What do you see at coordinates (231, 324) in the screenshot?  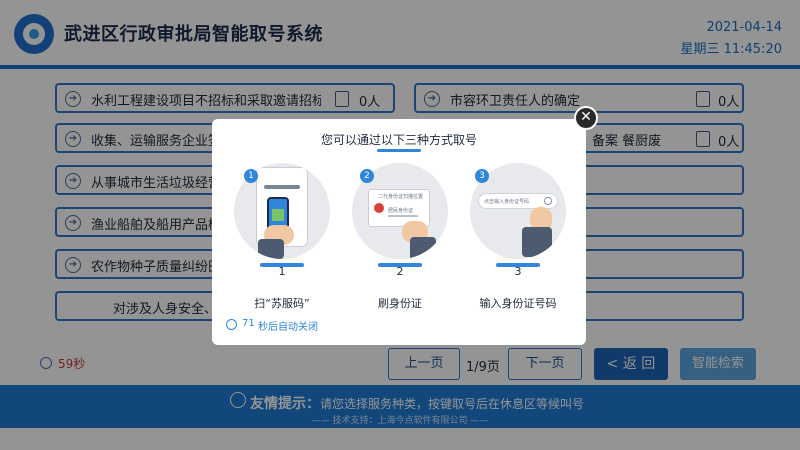 I see `clock-icon` at bounding box center [231, 324].